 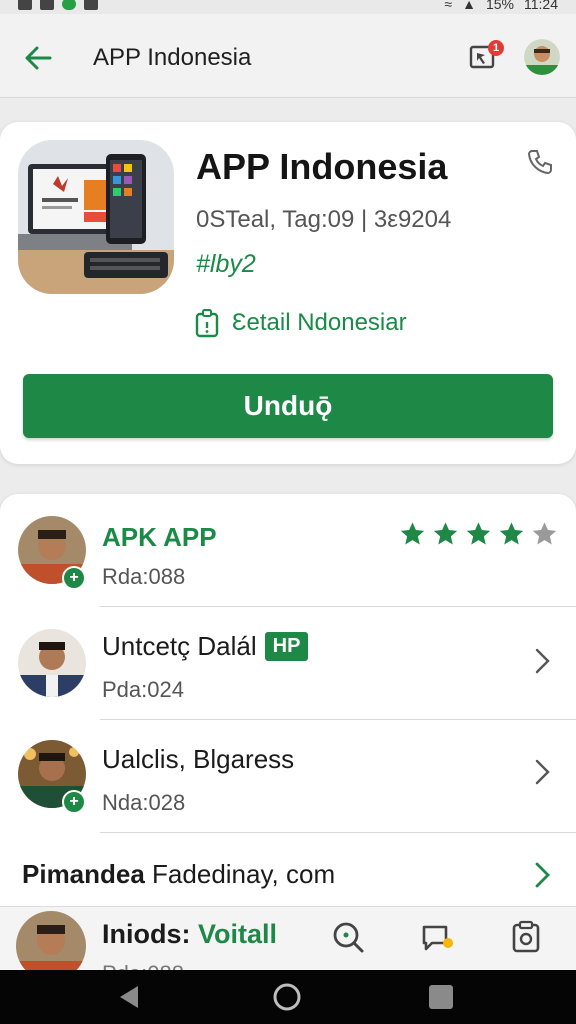 What do you see at coordinates (526, 937) in the screenshot?
I see `clipboard-icon` at bounding box center [526, 937].